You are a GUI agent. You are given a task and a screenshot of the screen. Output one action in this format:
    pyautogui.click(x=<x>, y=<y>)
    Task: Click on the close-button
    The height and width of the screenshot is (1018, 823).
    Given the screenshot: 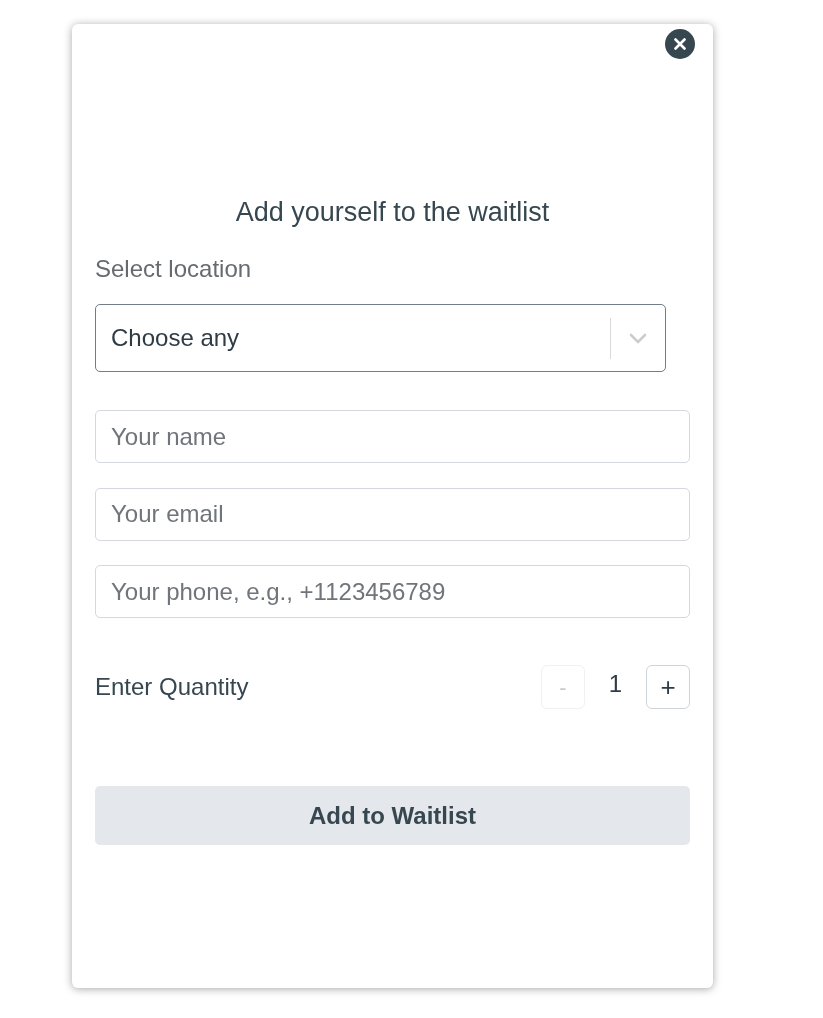 What is the action you would take?
    pyautogui.click(x=680, y=44)
    